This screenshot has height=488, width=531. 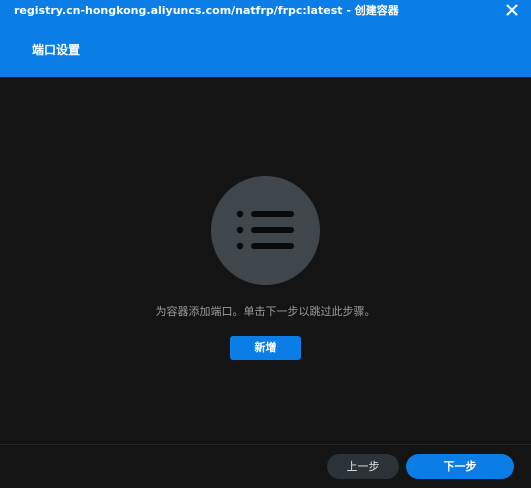 What do you see at coordinates (56, 50) in the screenshot?
I see `section-title: 端口设置` at bounding box center [56, 50].